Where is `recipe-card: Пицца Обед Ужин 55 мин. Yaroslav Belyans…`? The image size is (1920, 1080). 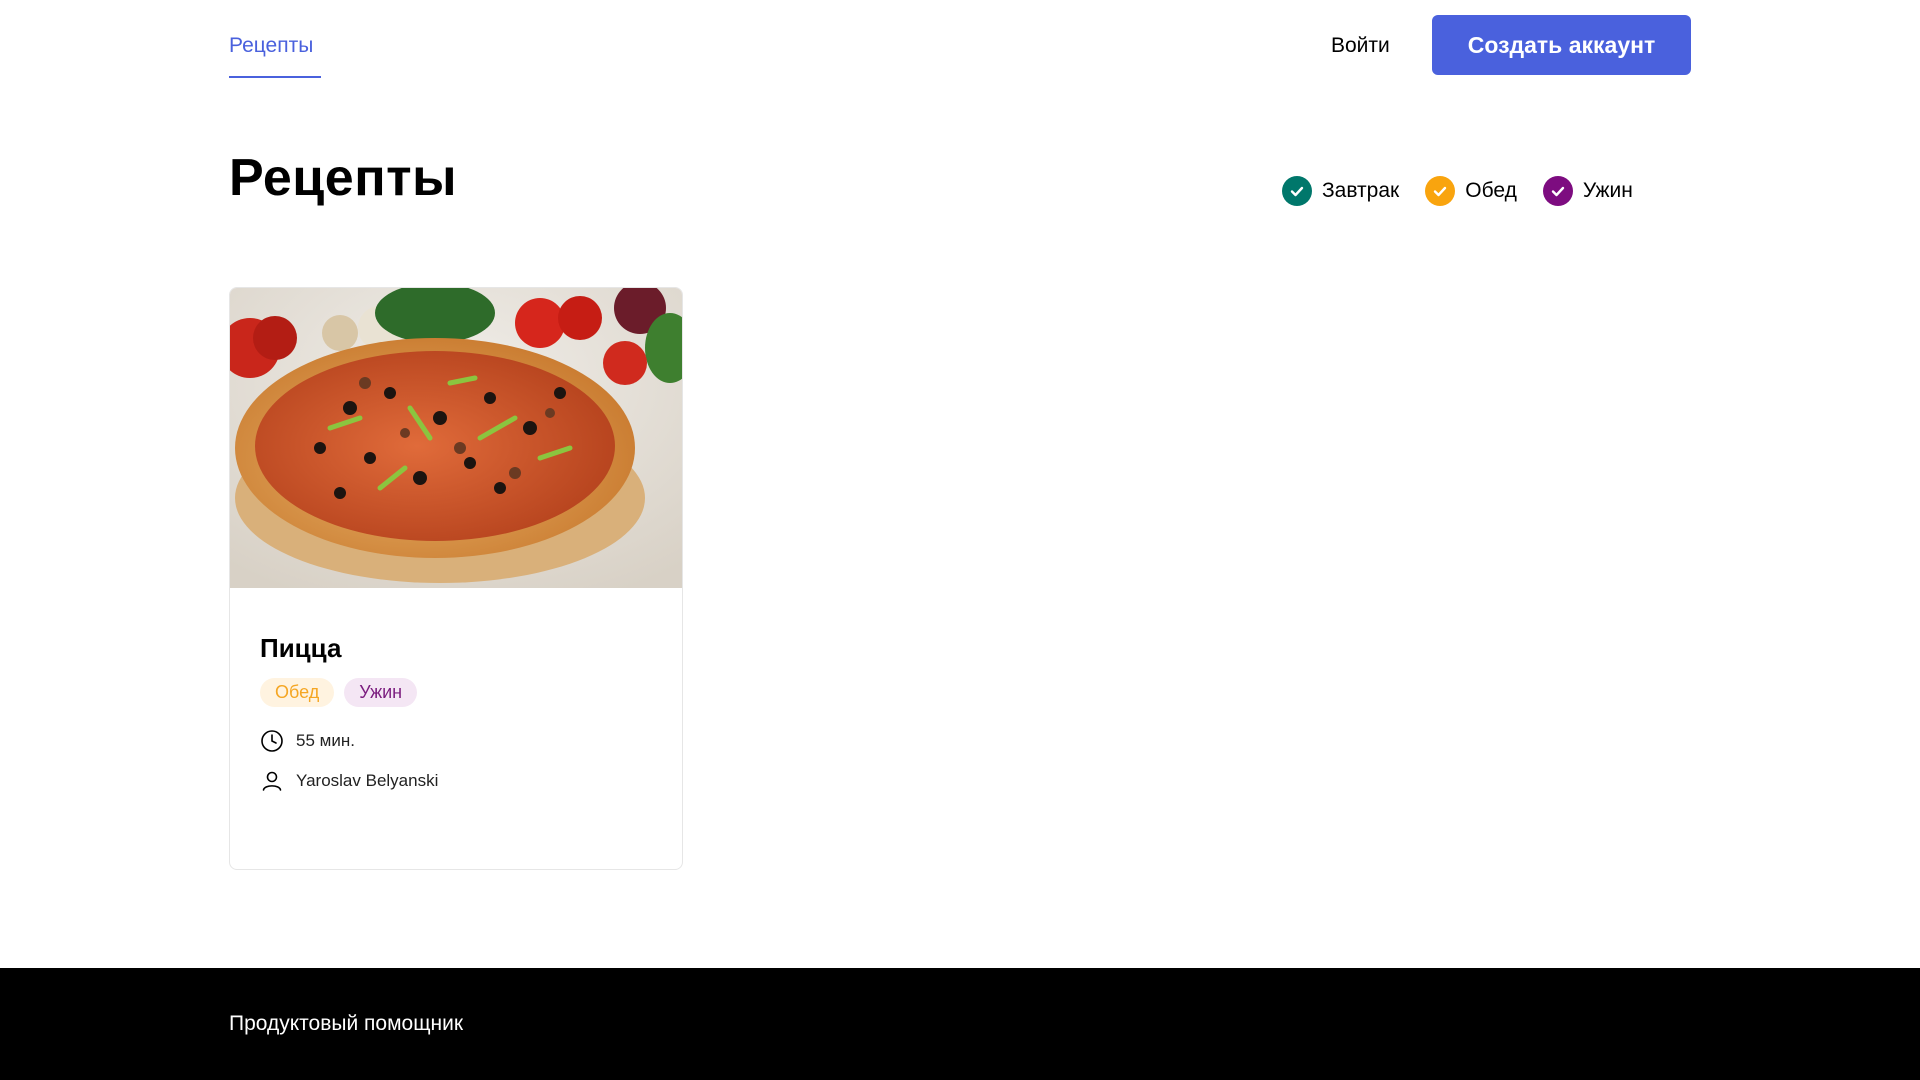
recipe-card: Пицца Обед Ужин 55 мин. Yaroslav Belyans… is located at coordinates (456, 578).